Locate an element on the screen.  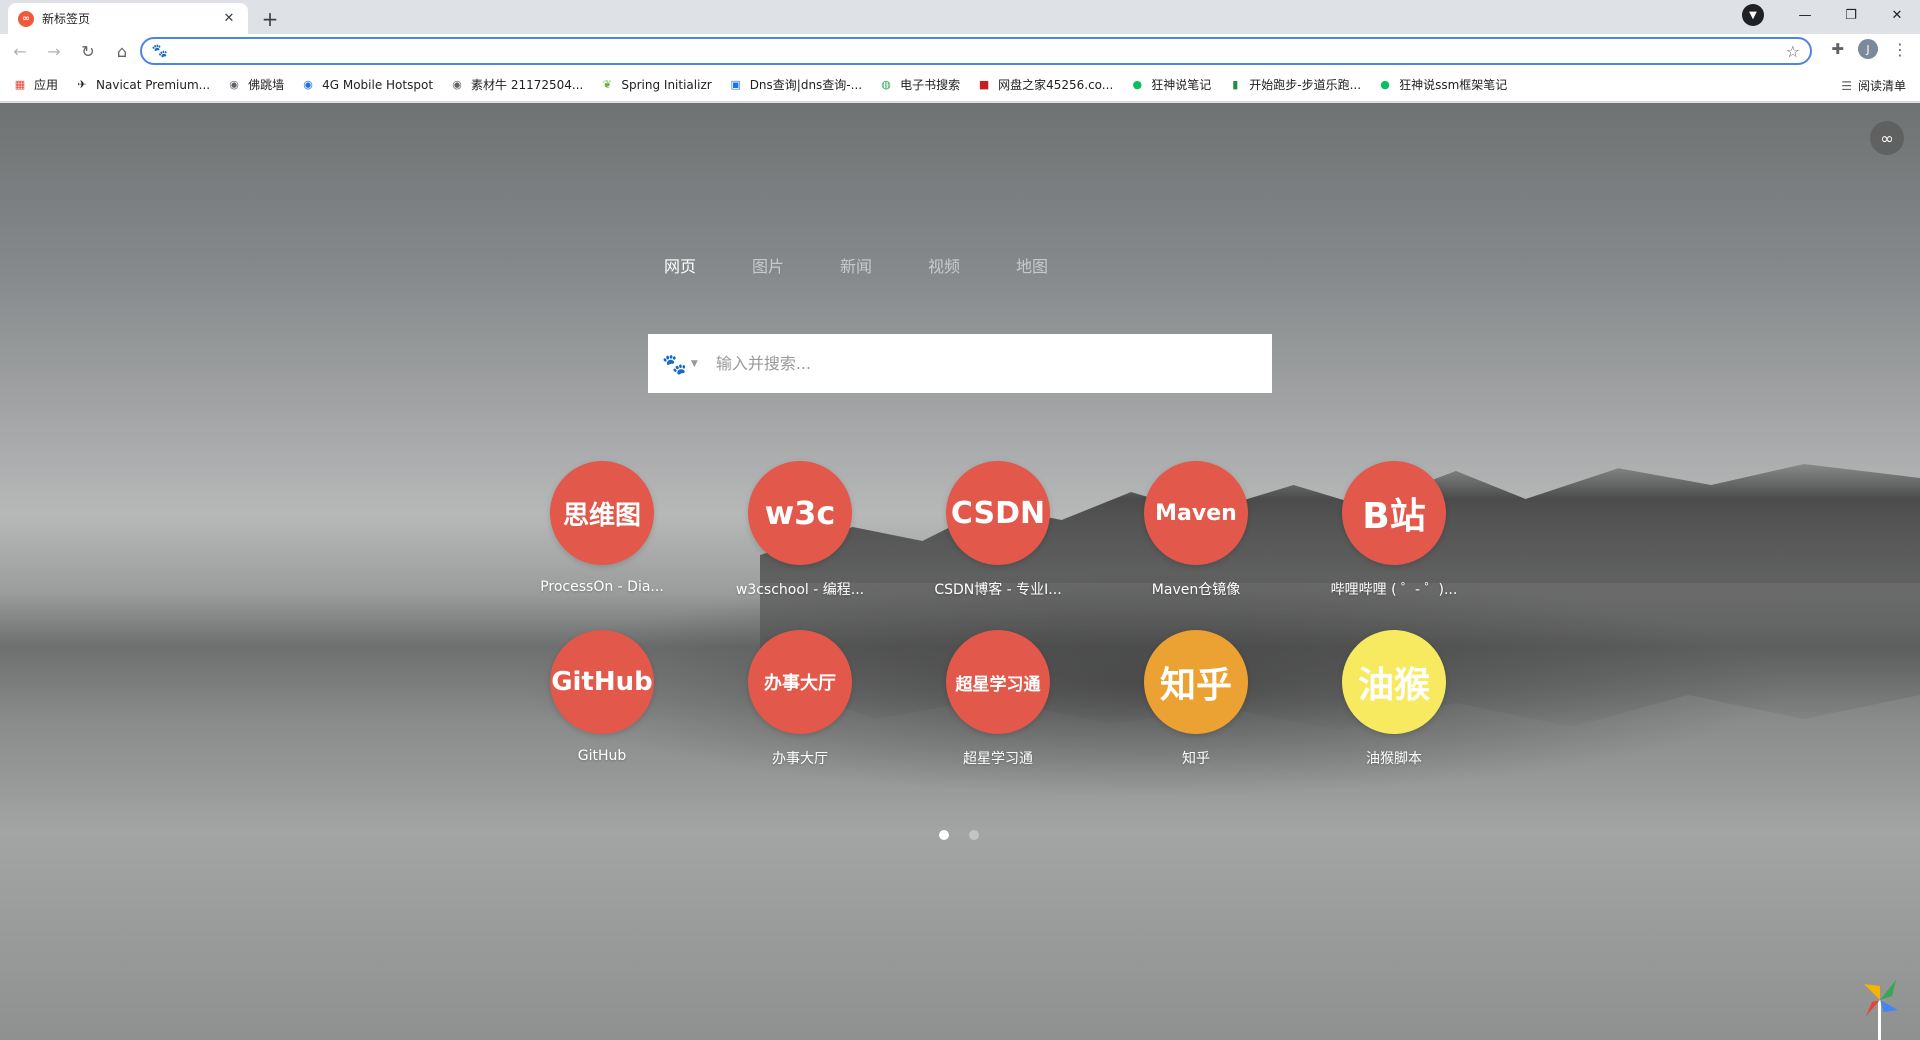
tab-new-tab: ∞ 新标签页 ✕ is located at coordinates (128, 18).